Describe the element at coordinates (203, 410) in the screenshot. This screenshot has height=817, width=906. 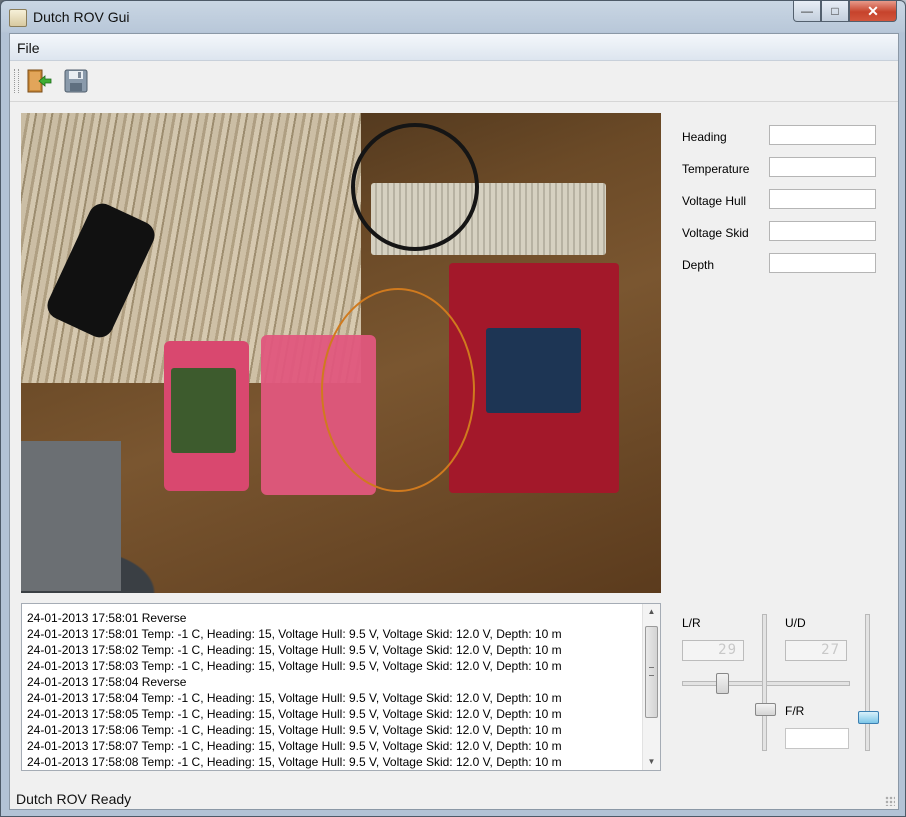
I see `camera-raspberry-pi` at that location.